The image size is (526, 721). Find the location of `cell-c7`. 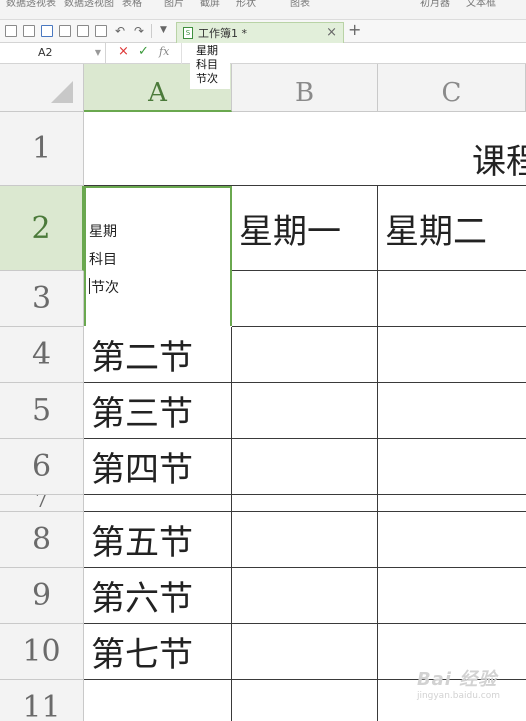

cell-c7 is located at coordinates (452, 503).